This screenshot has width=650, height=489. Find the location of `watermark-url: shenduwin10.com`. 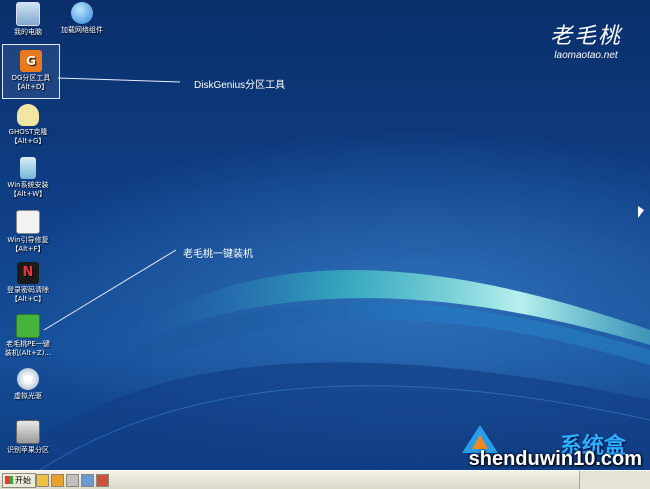

watermark-url: shenduwin10.com is located at coordinates (555, 459).